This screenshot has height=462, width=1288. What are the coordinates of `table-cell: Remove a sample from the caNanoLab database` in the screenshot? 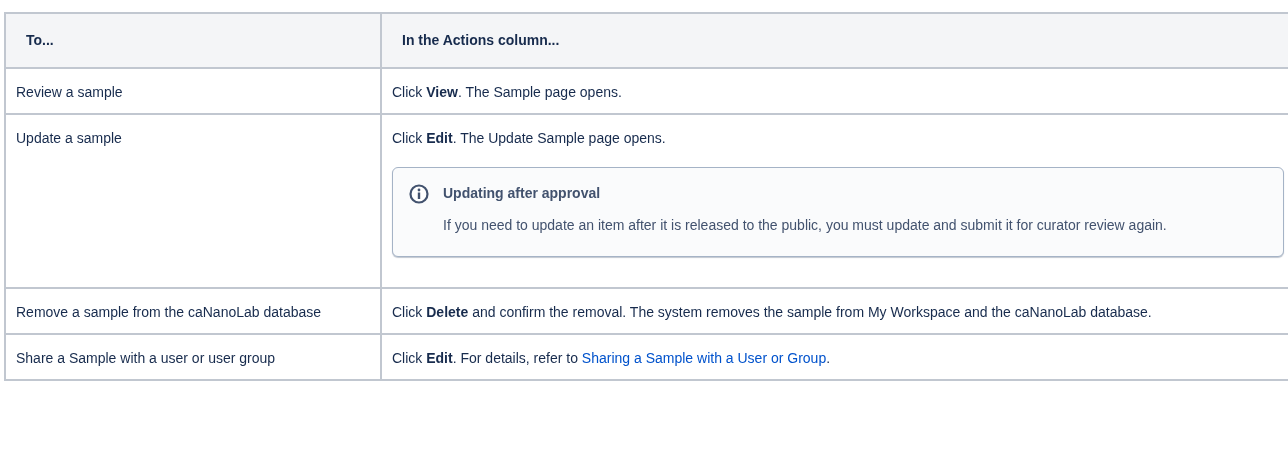 It's located at (193, 311).